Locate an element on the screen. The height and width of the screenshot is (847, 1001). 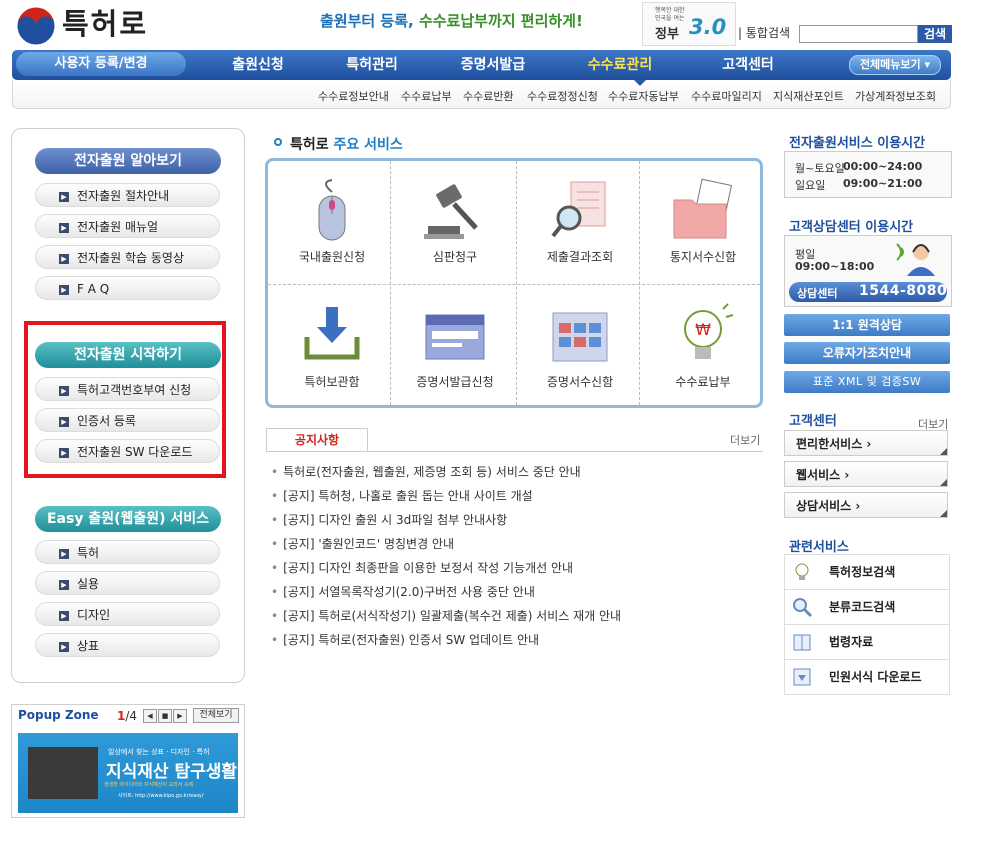
notice-item: • [공지] 특허청, 나홀로 출원 돕는 안내 사이트 개설 is located at coordinates (402, 495).